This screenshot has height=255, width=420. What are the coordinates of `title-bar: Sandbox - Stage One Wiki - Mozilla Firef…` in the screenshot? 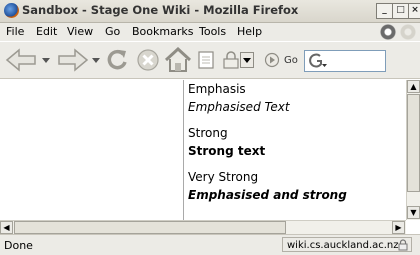 It's located at (210, 11).